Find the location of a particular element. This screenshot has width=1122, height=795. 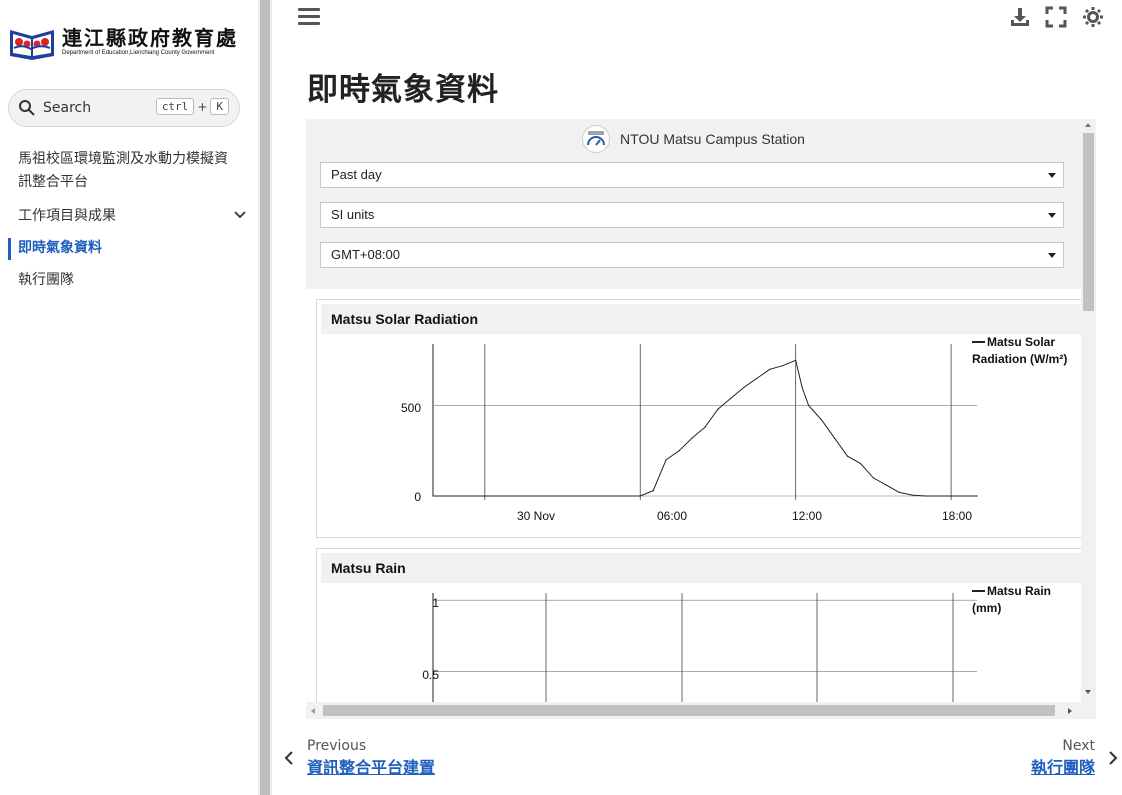

station-header: NTOU Matsu Campus Station is located at coordinates (693, 139).